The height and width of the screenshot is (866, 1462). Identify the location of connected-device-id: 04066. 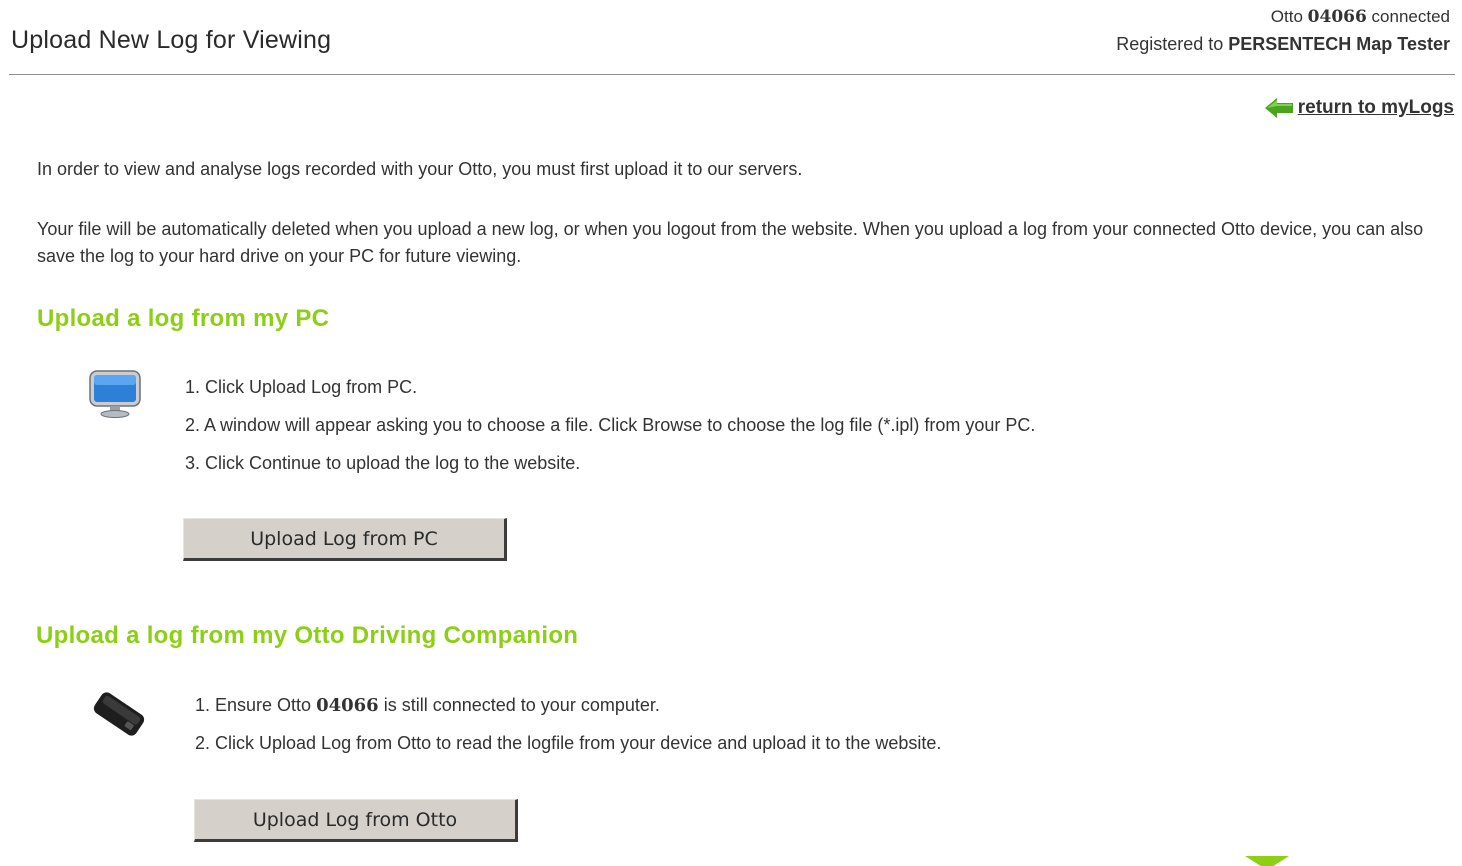
(1337, 17).